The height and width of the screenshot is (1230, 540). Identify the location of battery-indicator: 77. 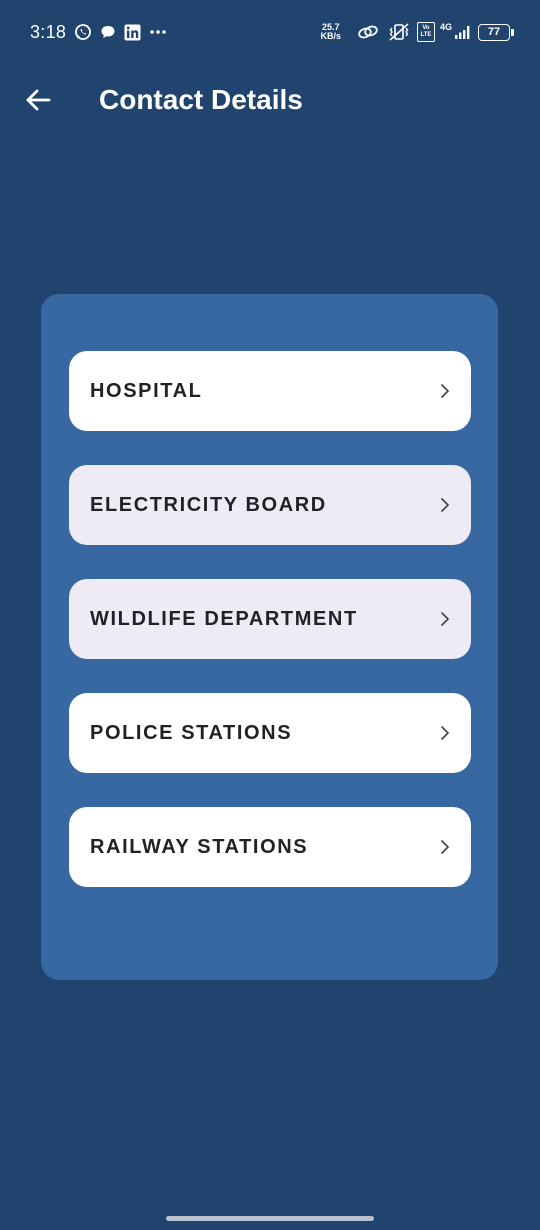
(496, 32).